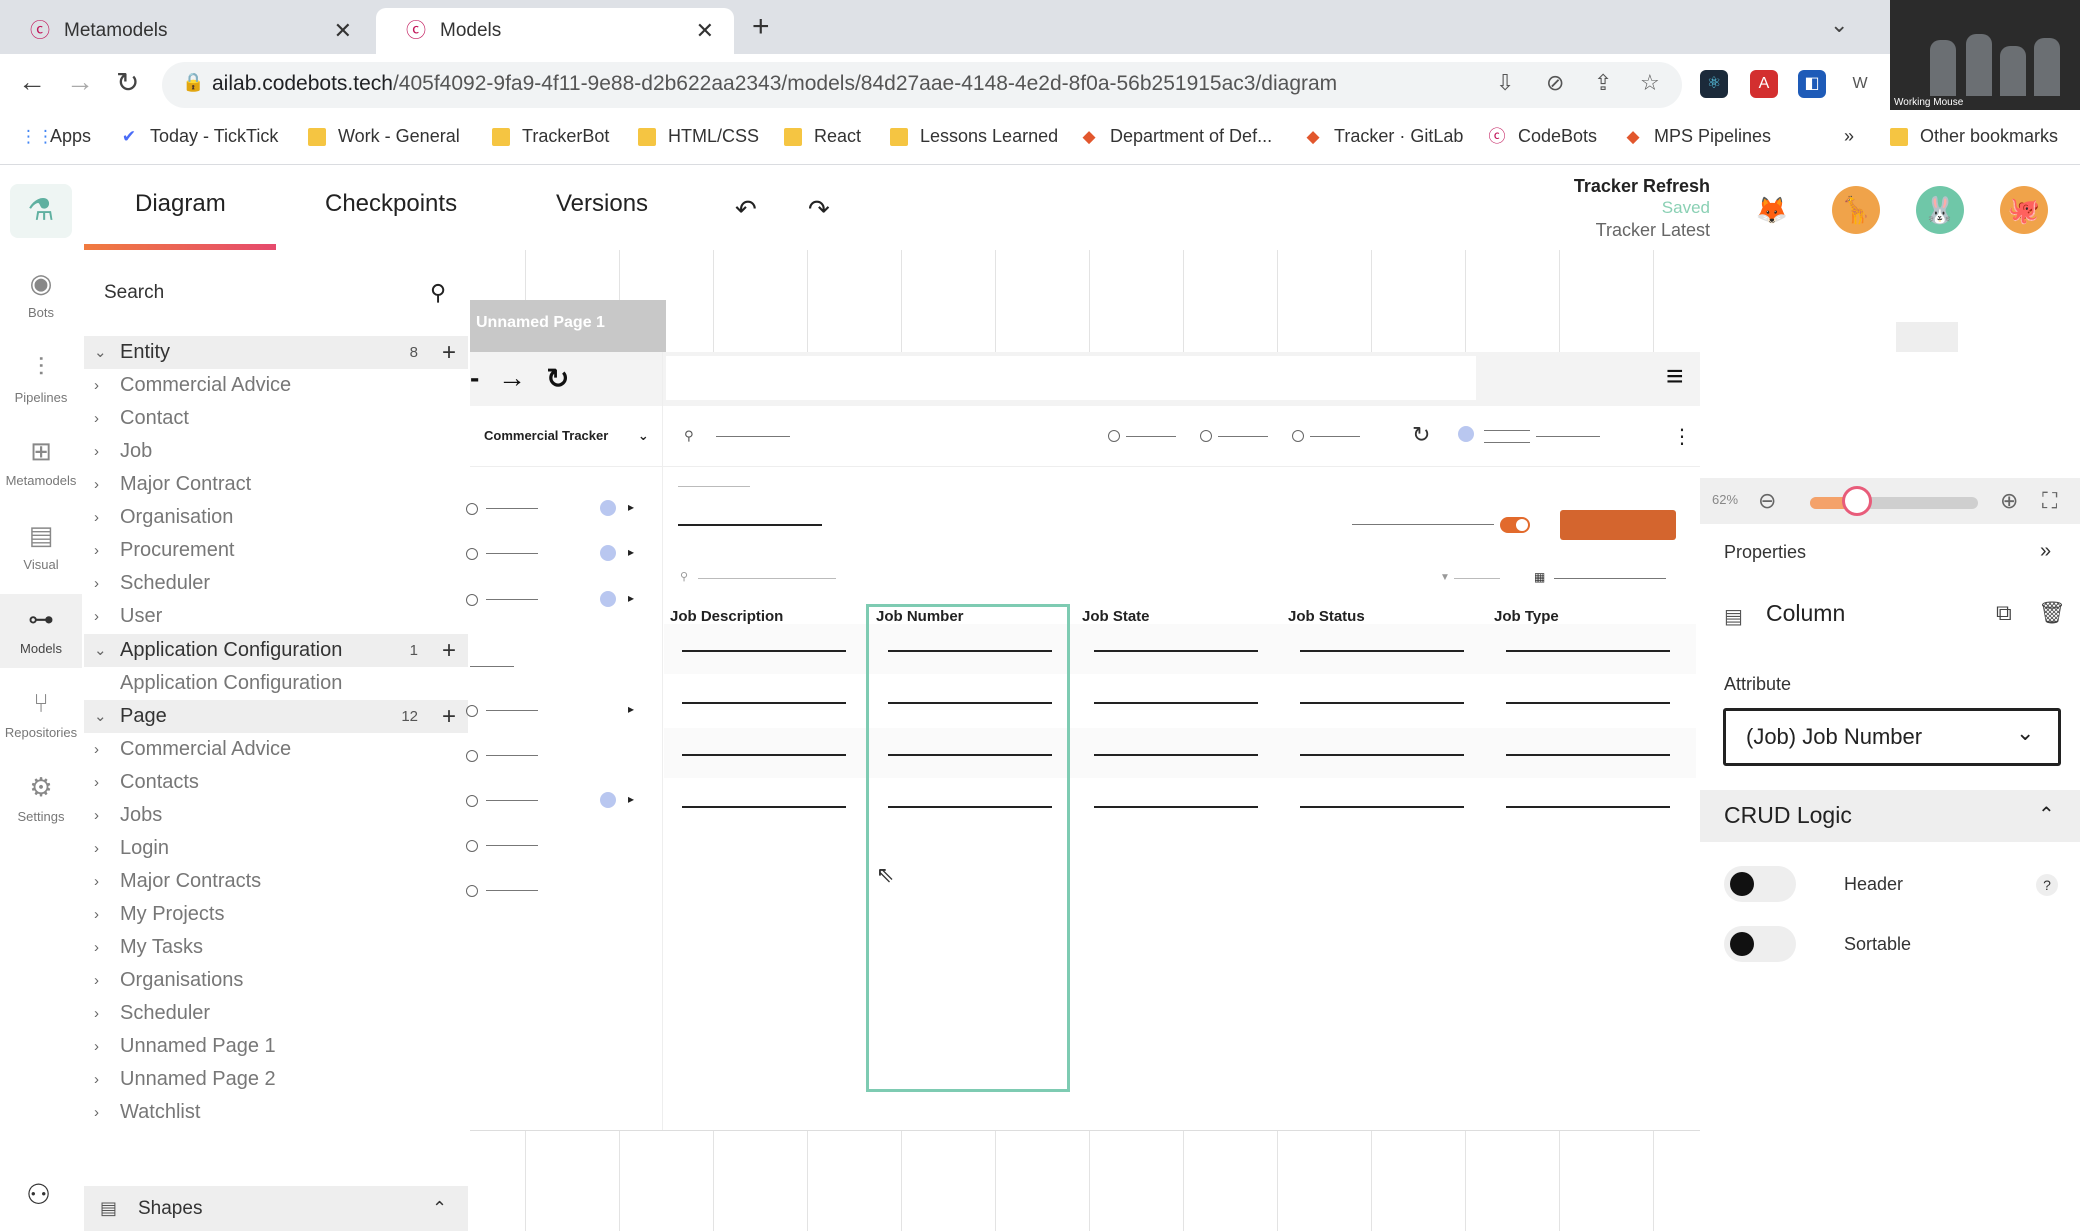 The width and height of the screenshot is (2080, 1231). I want to click on tree-item: › Organisations, so click(276, 980).